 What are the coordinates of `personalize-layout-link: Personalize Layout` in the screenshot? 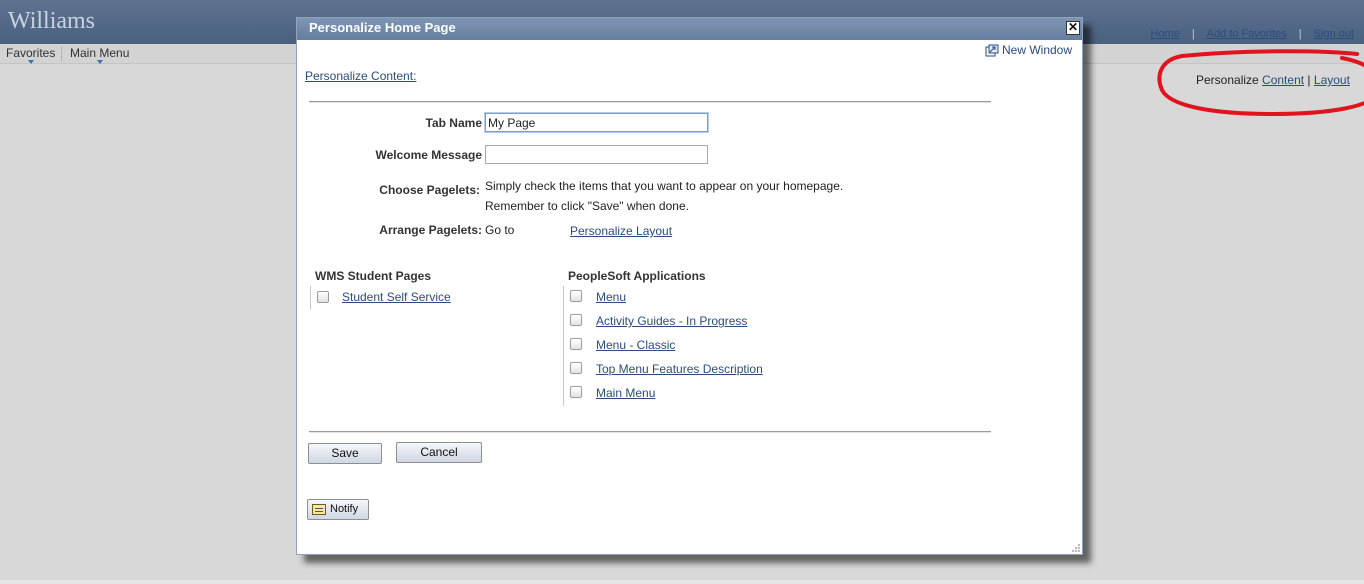 It's located at (621, 231).